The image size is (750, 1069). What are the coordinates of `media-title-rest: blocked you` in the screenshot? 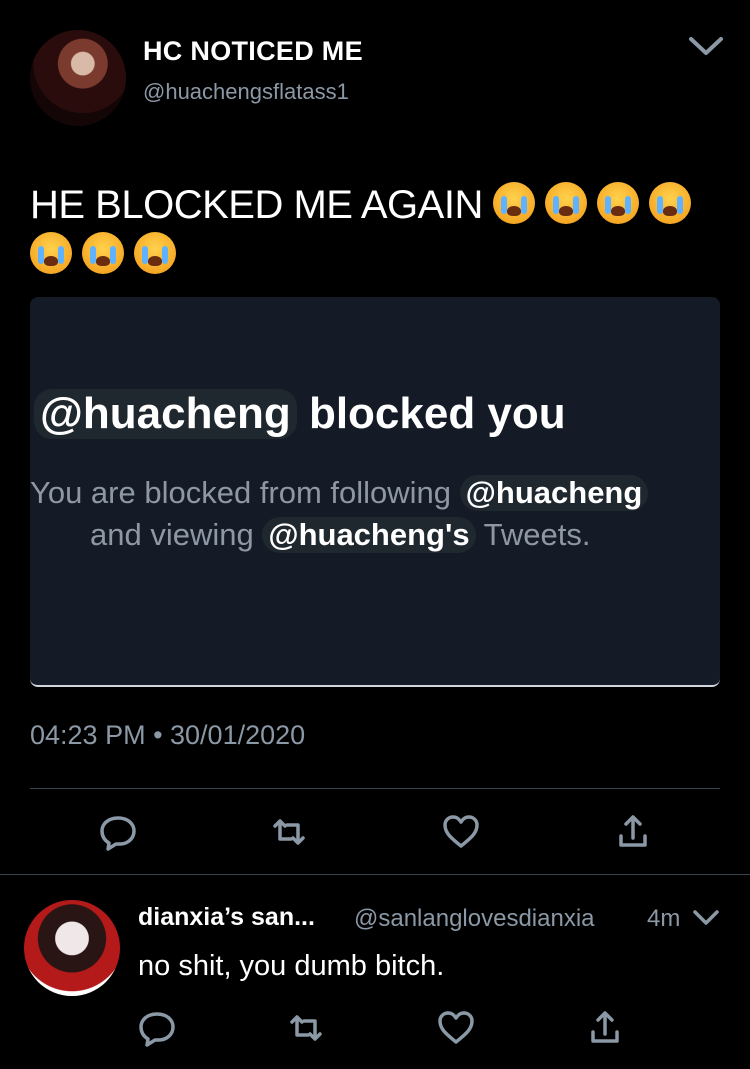 It's located at (437, 413).